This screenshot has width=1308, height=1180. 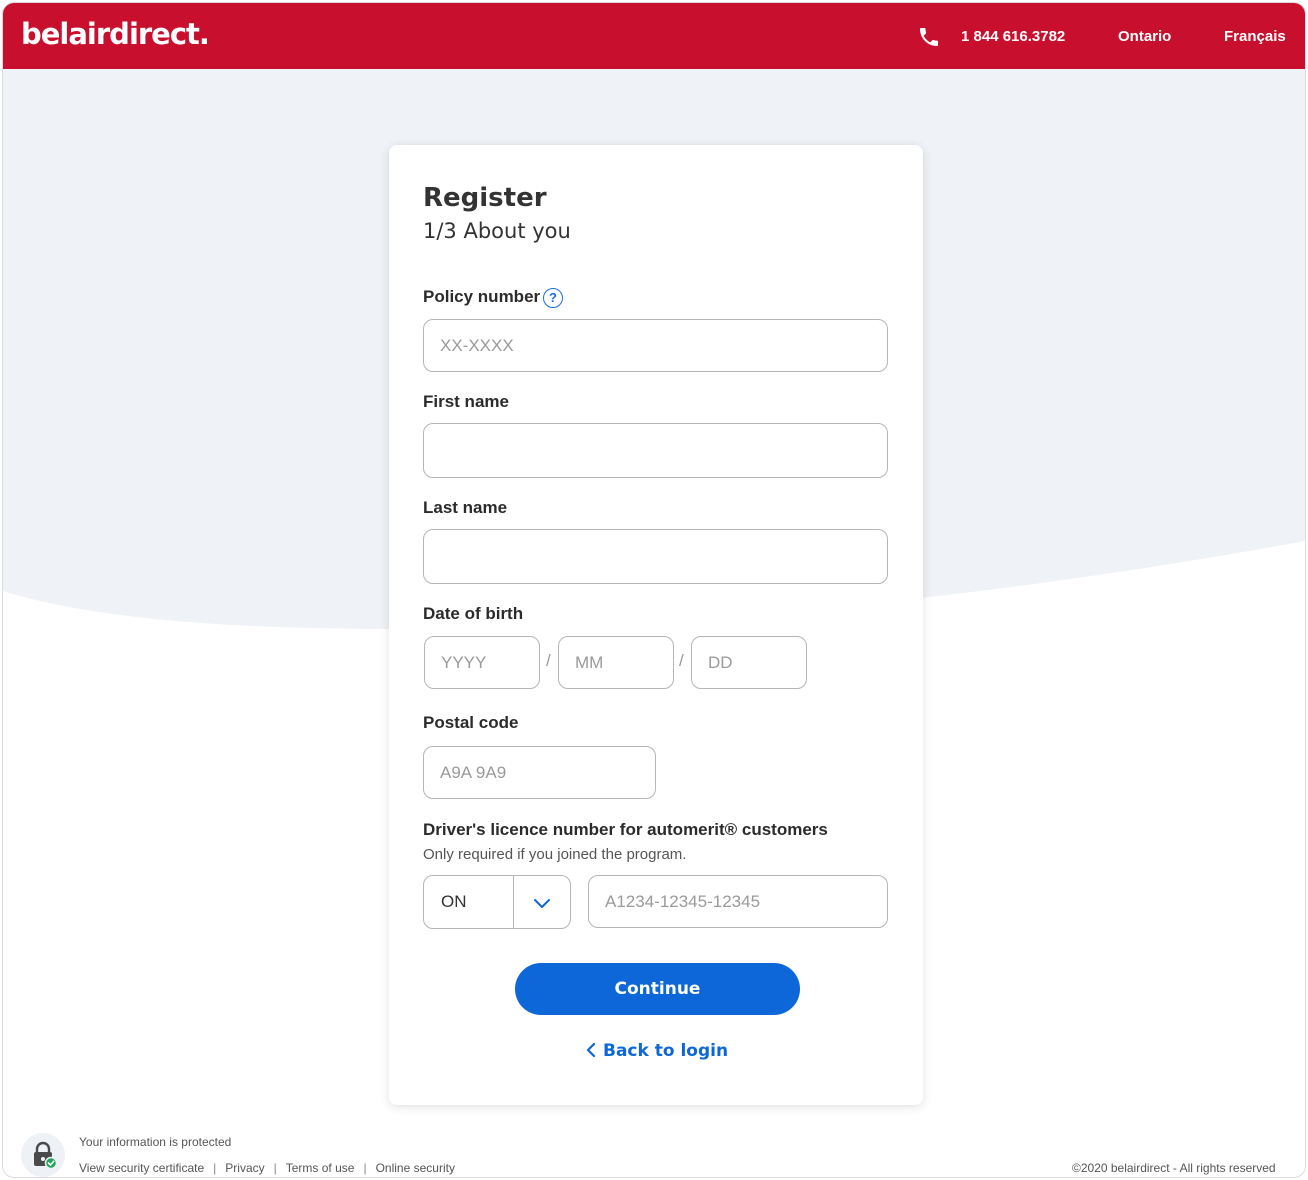 I want to click on back-to-login-link: Back to login, so click(x=656, y=1051).